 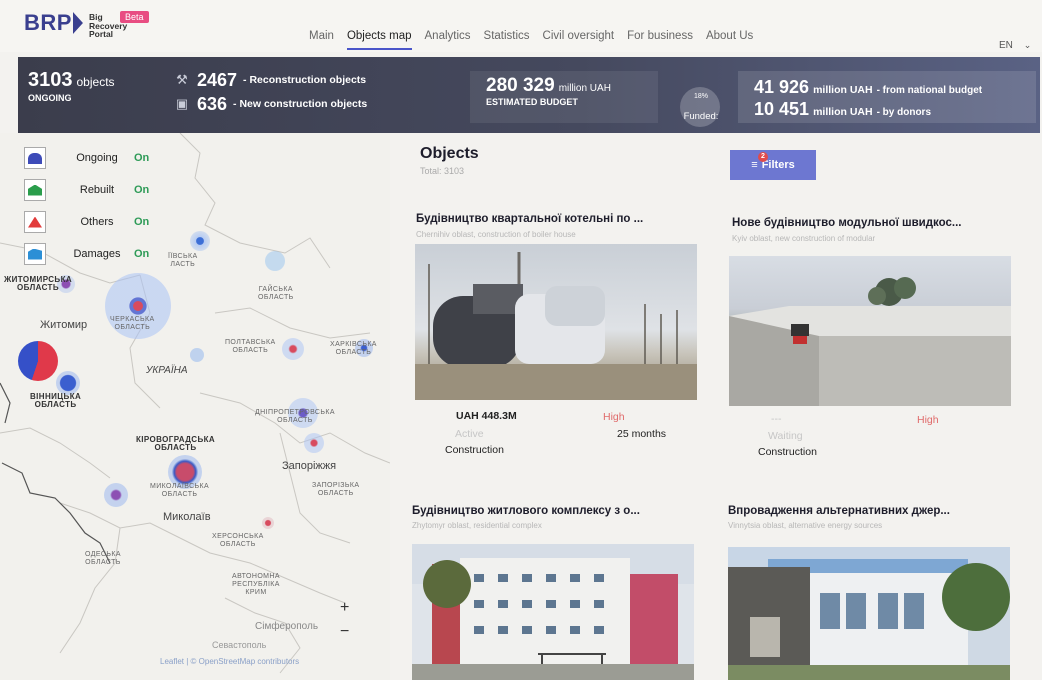 I want to click on objects-heading: Objects, so click(x=449, y=153).